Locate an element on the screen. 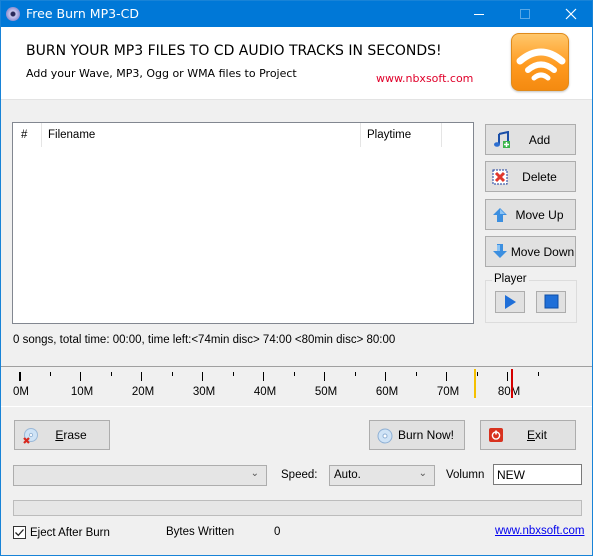 The image size is (593, 556). close-button is located at coordinates (570, 14).